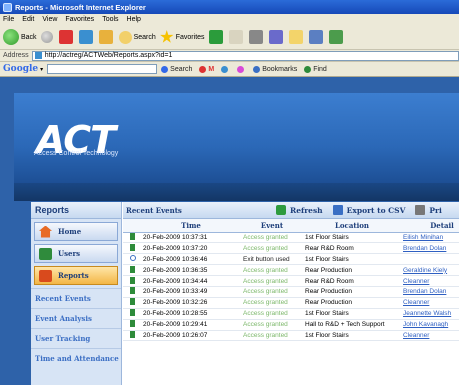  I want to click on sidebar-home-label: Home, so click(70, 231).